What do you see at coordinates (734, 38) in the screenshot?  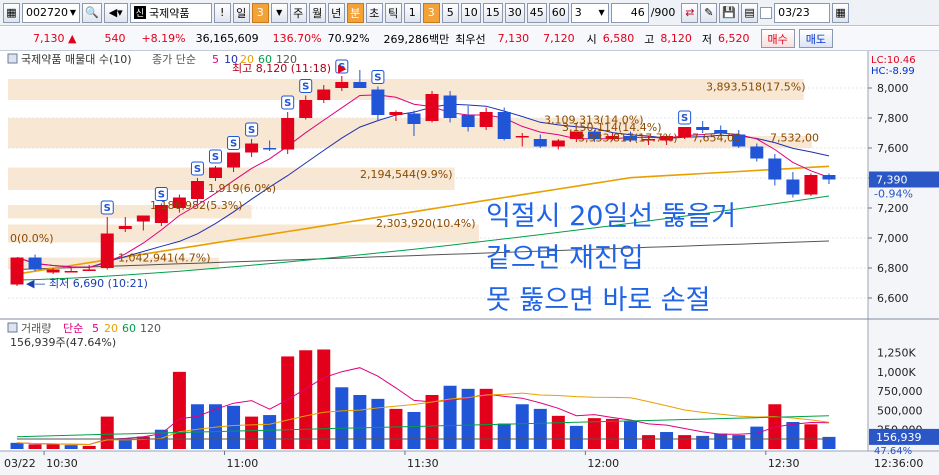 I see `low-price: 6,520` at bounding box center [734, 38].